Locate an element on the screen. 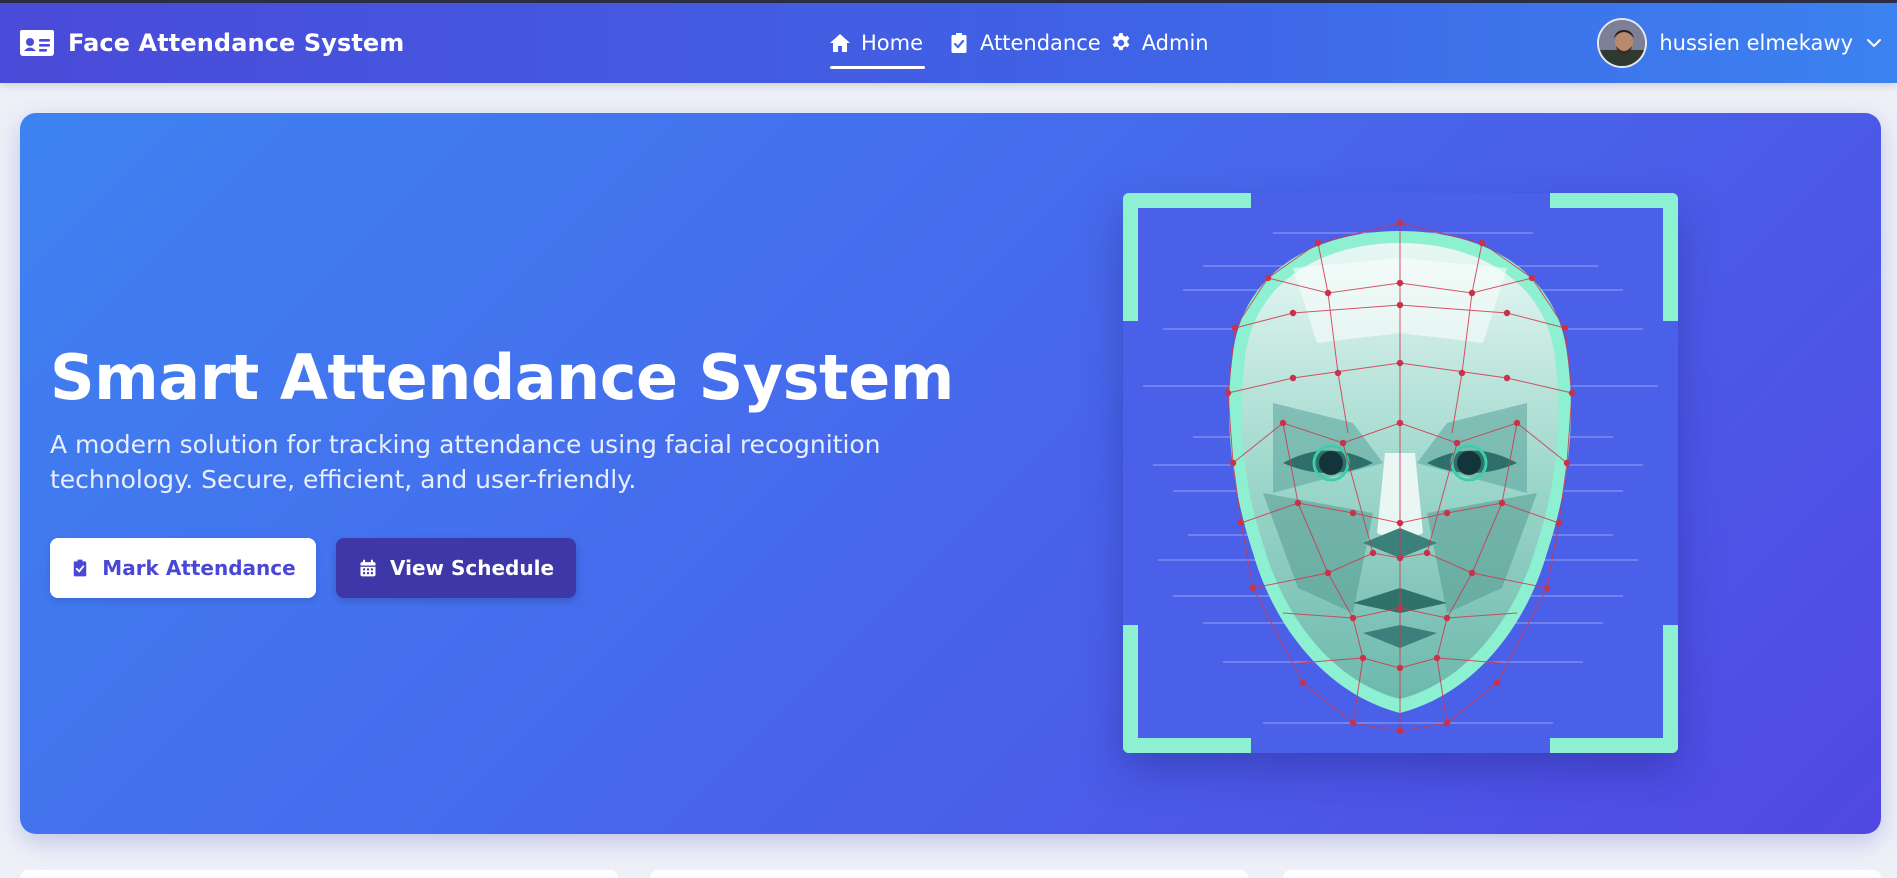 This screenshot has width=1897, height=878. nav-home-link: Home is located at coordinates (877, 43).